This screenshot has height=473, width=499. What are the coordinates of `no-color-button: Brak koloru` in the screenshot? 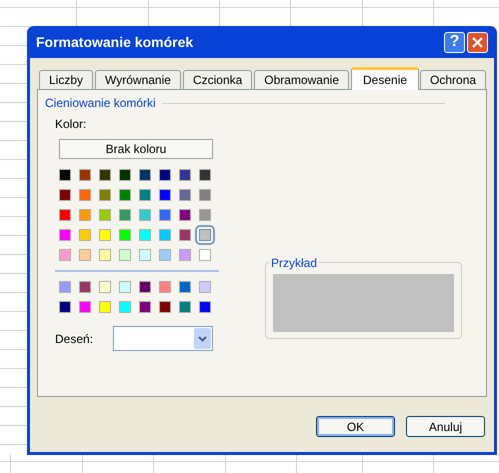 It's located at (136, 149).